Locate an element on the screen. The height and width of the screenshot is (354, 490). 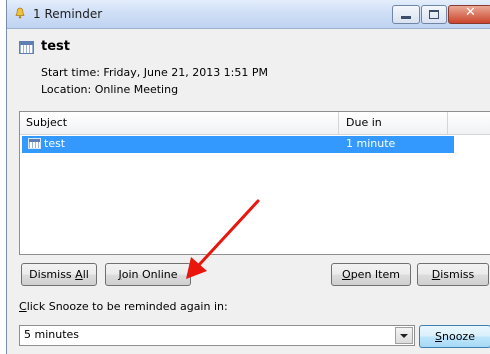
minimize-button is located at coordinates (406, 14).